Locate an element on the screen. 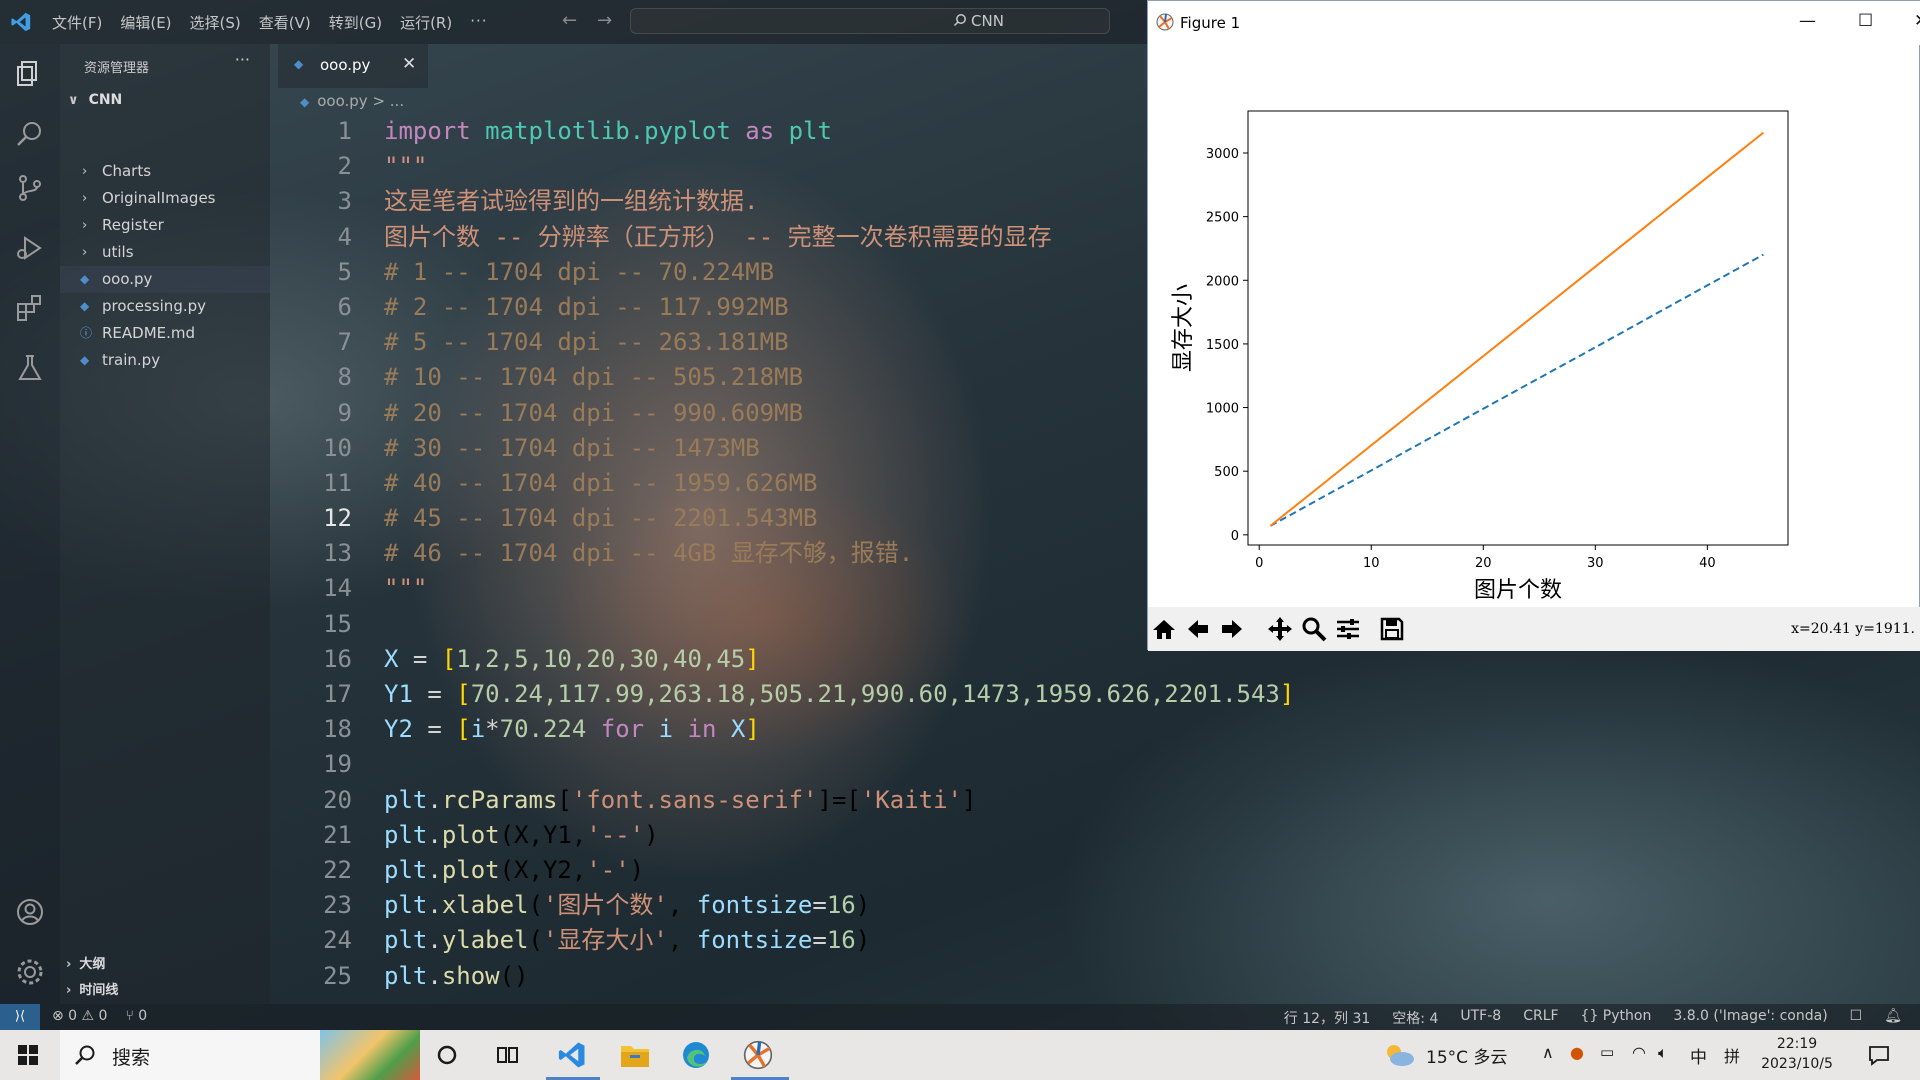 Image resolution: width=1920 pixels, height=1080 pixels. indentation: 空格: 4 is located at coordinates (1415, 1018).